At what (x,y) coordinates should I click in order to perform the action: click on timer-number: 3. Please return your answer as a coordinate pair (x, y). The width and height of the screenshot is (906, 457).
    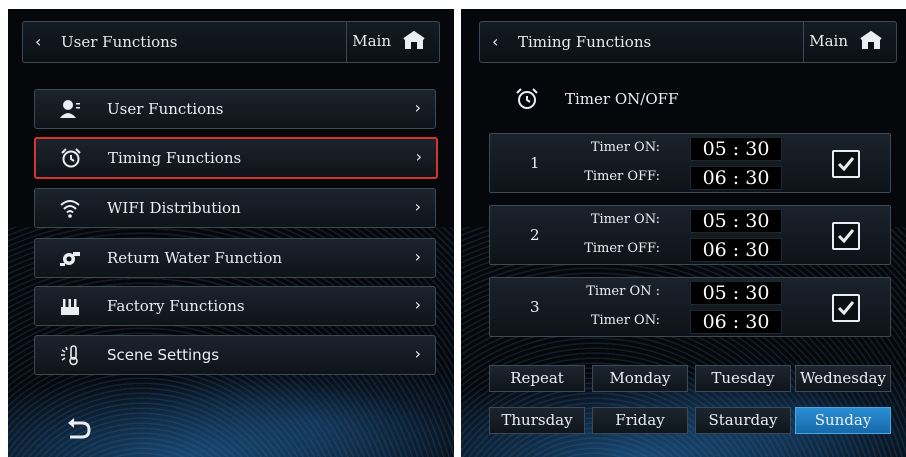
    Looking at the image, I should click on (535, 307).